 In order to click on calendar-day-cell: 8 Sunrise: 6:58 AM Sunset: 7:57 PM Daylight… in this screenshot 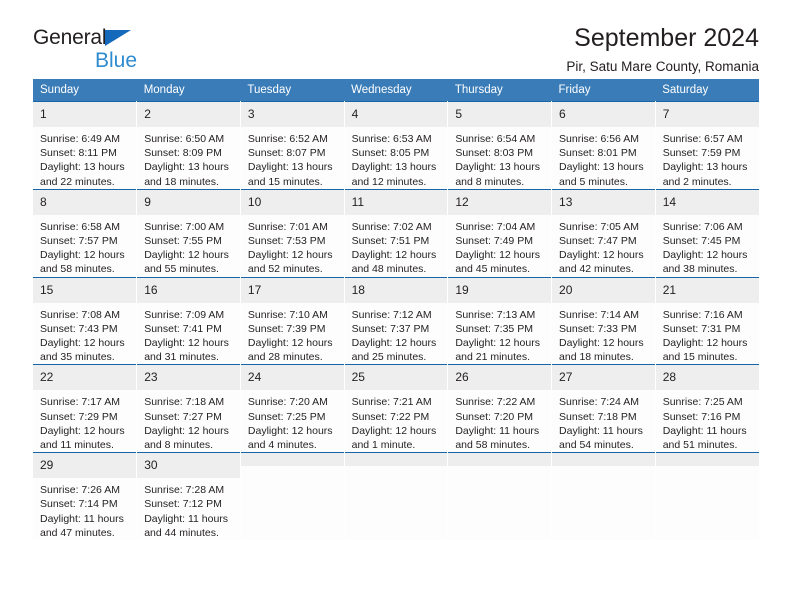, I will do `click(85, 233)`.